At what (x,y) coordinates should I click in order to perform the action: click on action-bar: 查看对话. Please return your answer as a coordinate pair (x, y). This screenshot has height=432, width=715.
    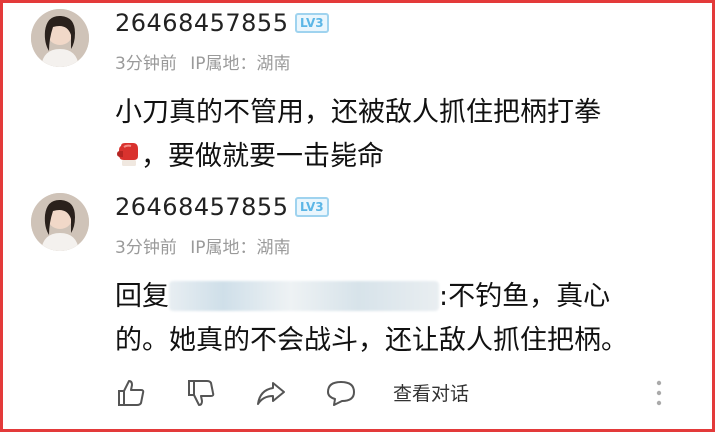
    Looking at the image, I should click on (395, 393).